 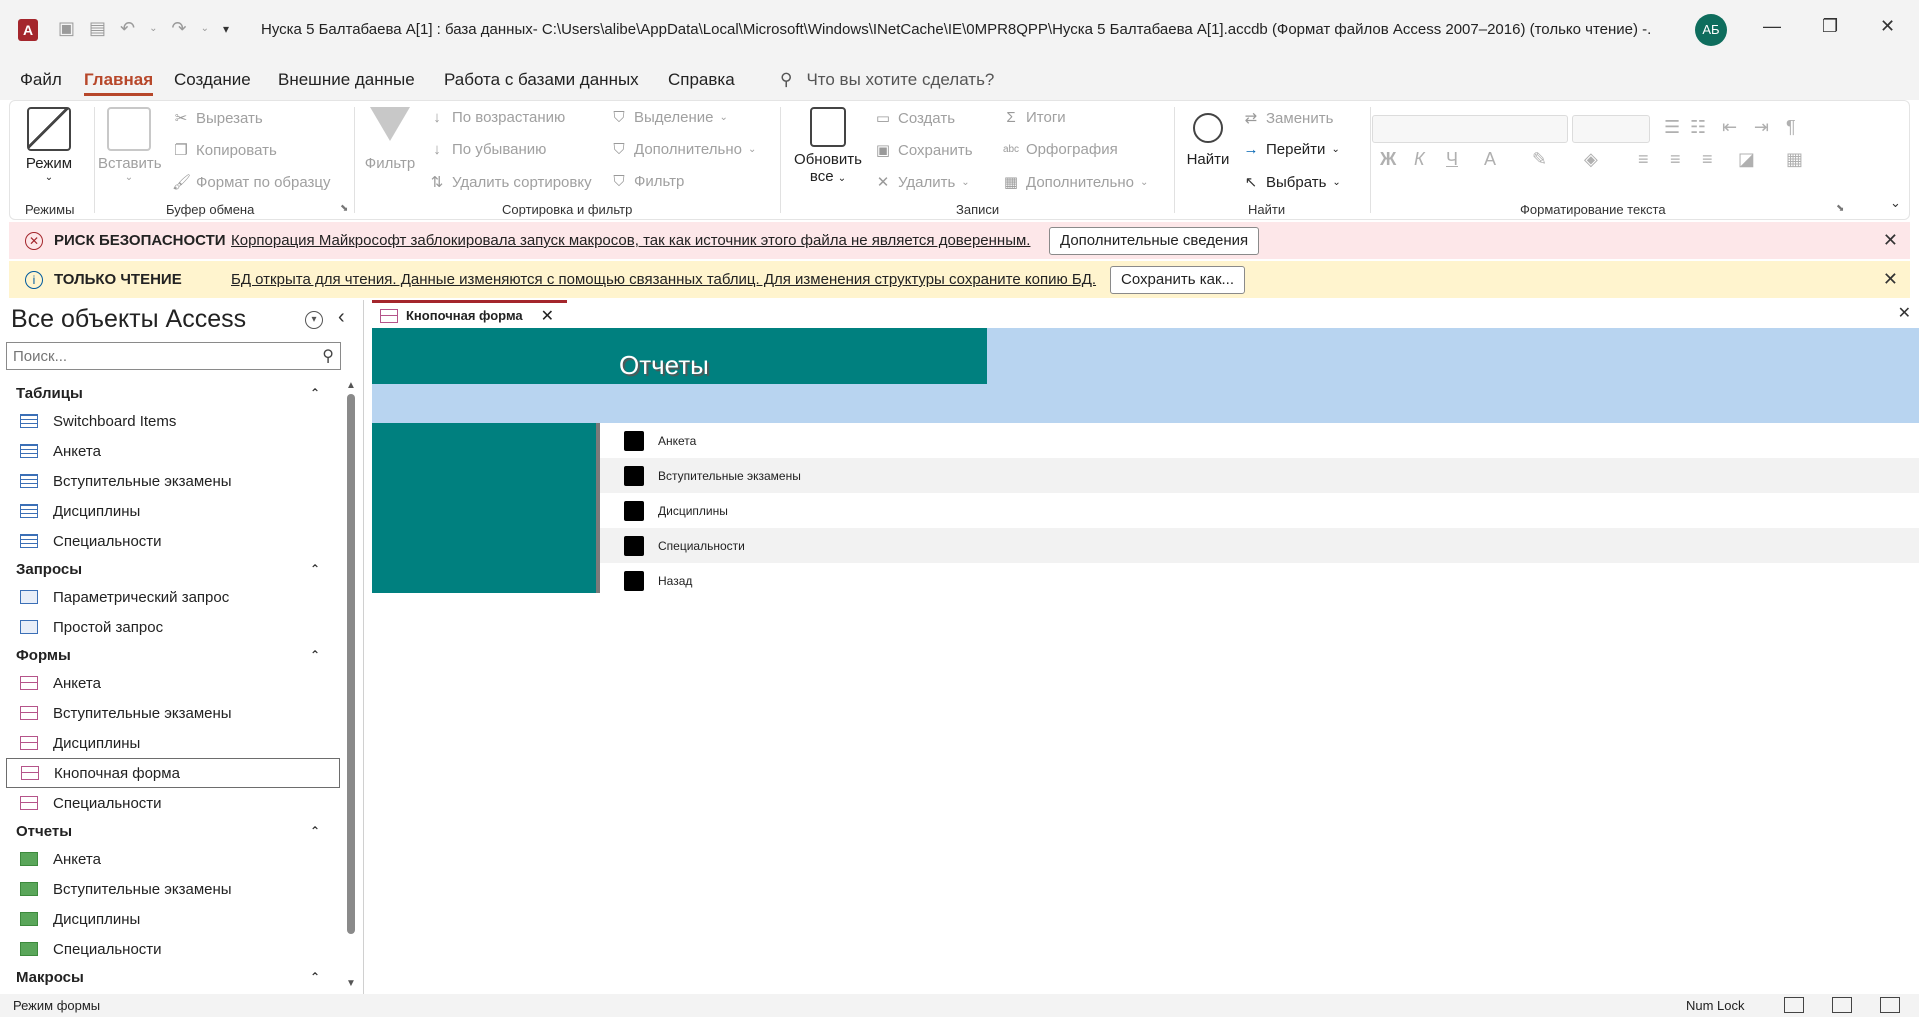 I want to click on design-view-icon, so click(x=1890, y=1005).